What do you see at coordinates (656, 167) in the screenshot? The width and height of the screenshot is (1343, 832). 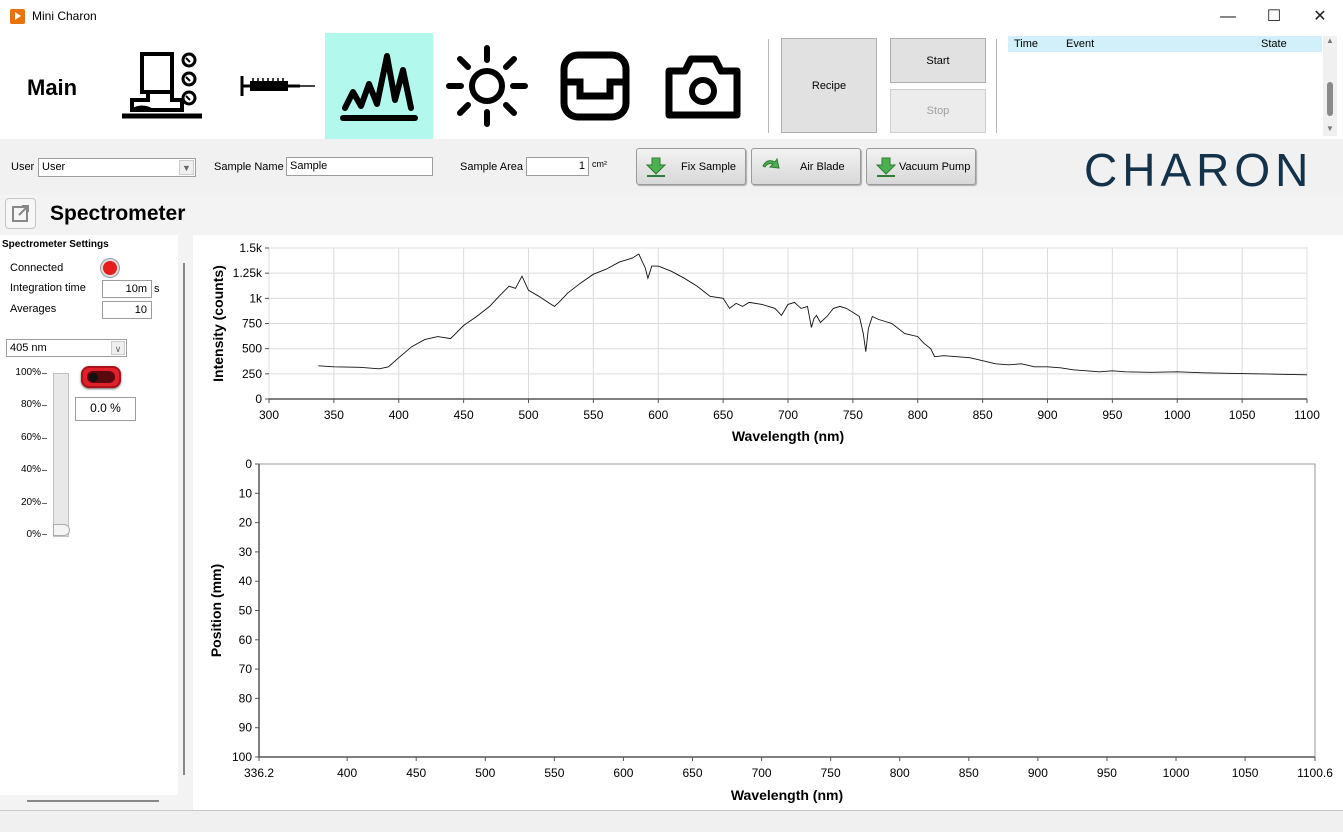 I see `download-arrow-icon` at bounding box center [656, 167].